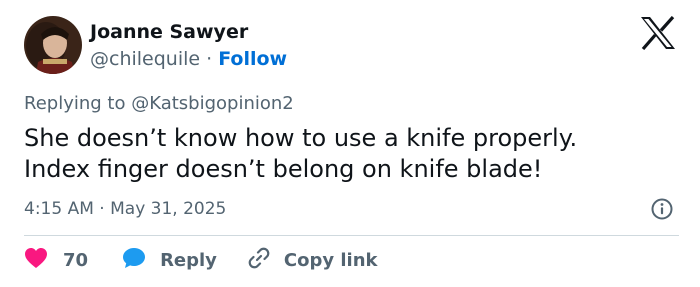 This screenshot has width=700, height=287. I want to click on reply-mention: @Katsbigopinion2, so click(212, 103).